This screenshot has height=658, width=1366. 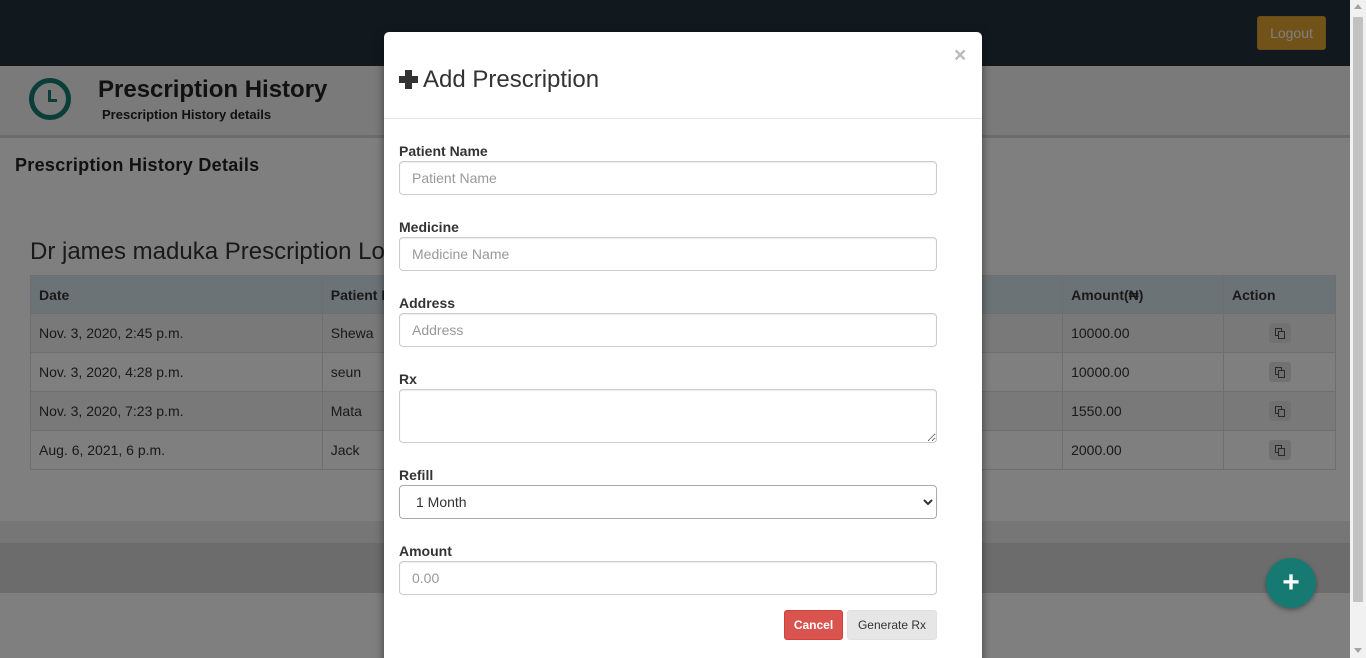 I want to click on scroll-up-icon, so click(x=1358, y=6).